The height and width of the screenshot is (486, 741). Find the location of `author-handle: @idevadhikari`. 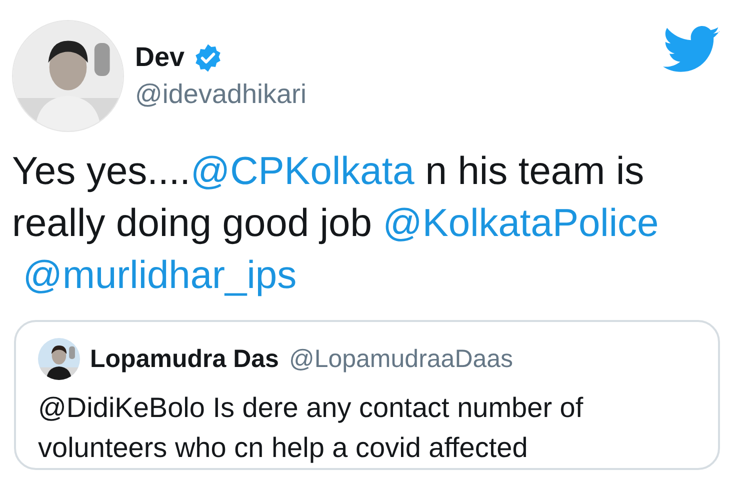

author-handle: @idevadhikari is located at coordinates (393, 94).